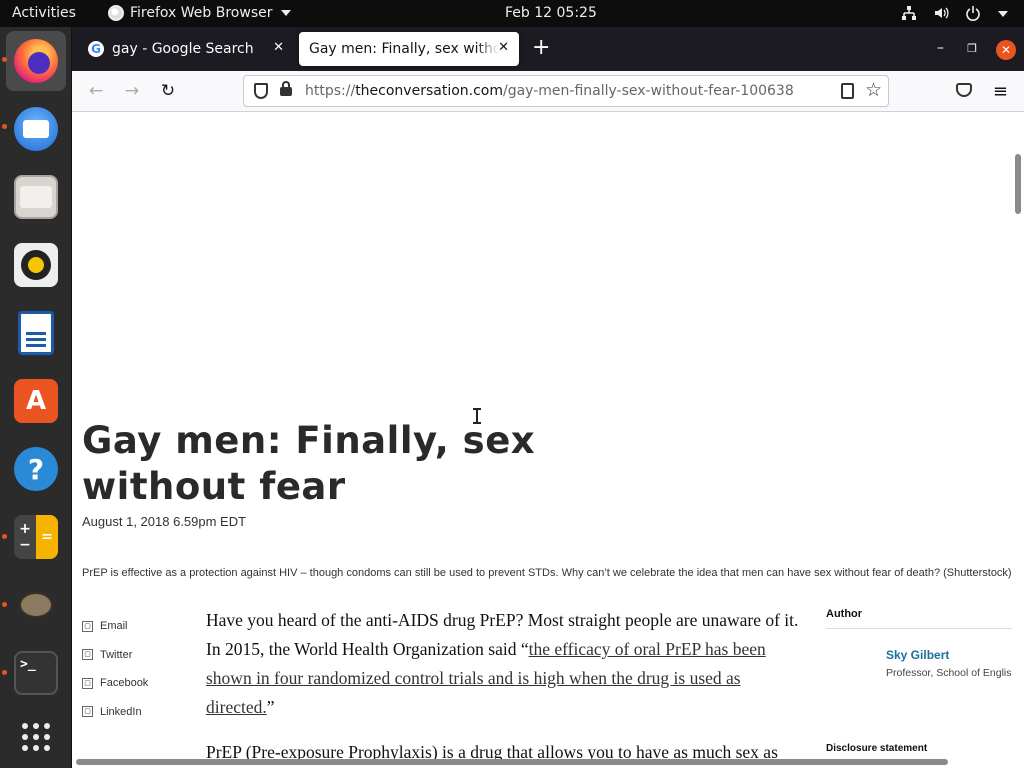 Image resolution: width=1024 pixels, height=768 pixels. Describe the element at coordinates (877, 748) in the screenshot. I see `disclosure-heading: Disclosure statement` at that location.